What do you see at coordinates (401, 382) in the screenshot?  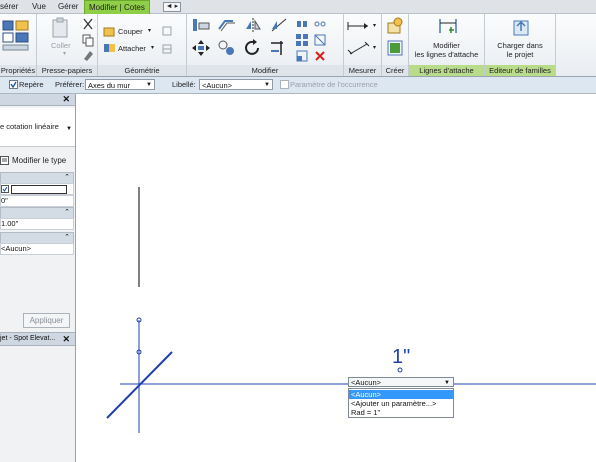 I see `label-dropdown: <Aucun> ▼` at bounding box center [401, 382].